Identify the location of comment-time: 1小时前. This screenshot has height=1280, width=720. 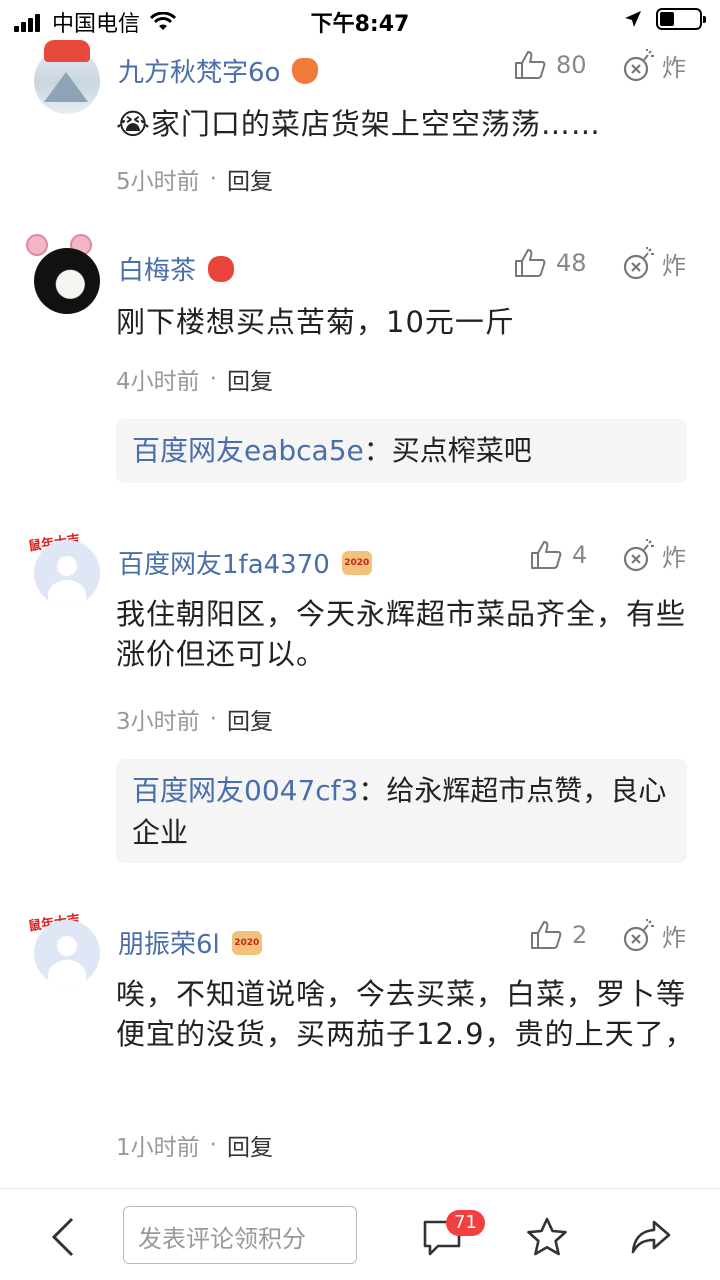
(158, 1148).